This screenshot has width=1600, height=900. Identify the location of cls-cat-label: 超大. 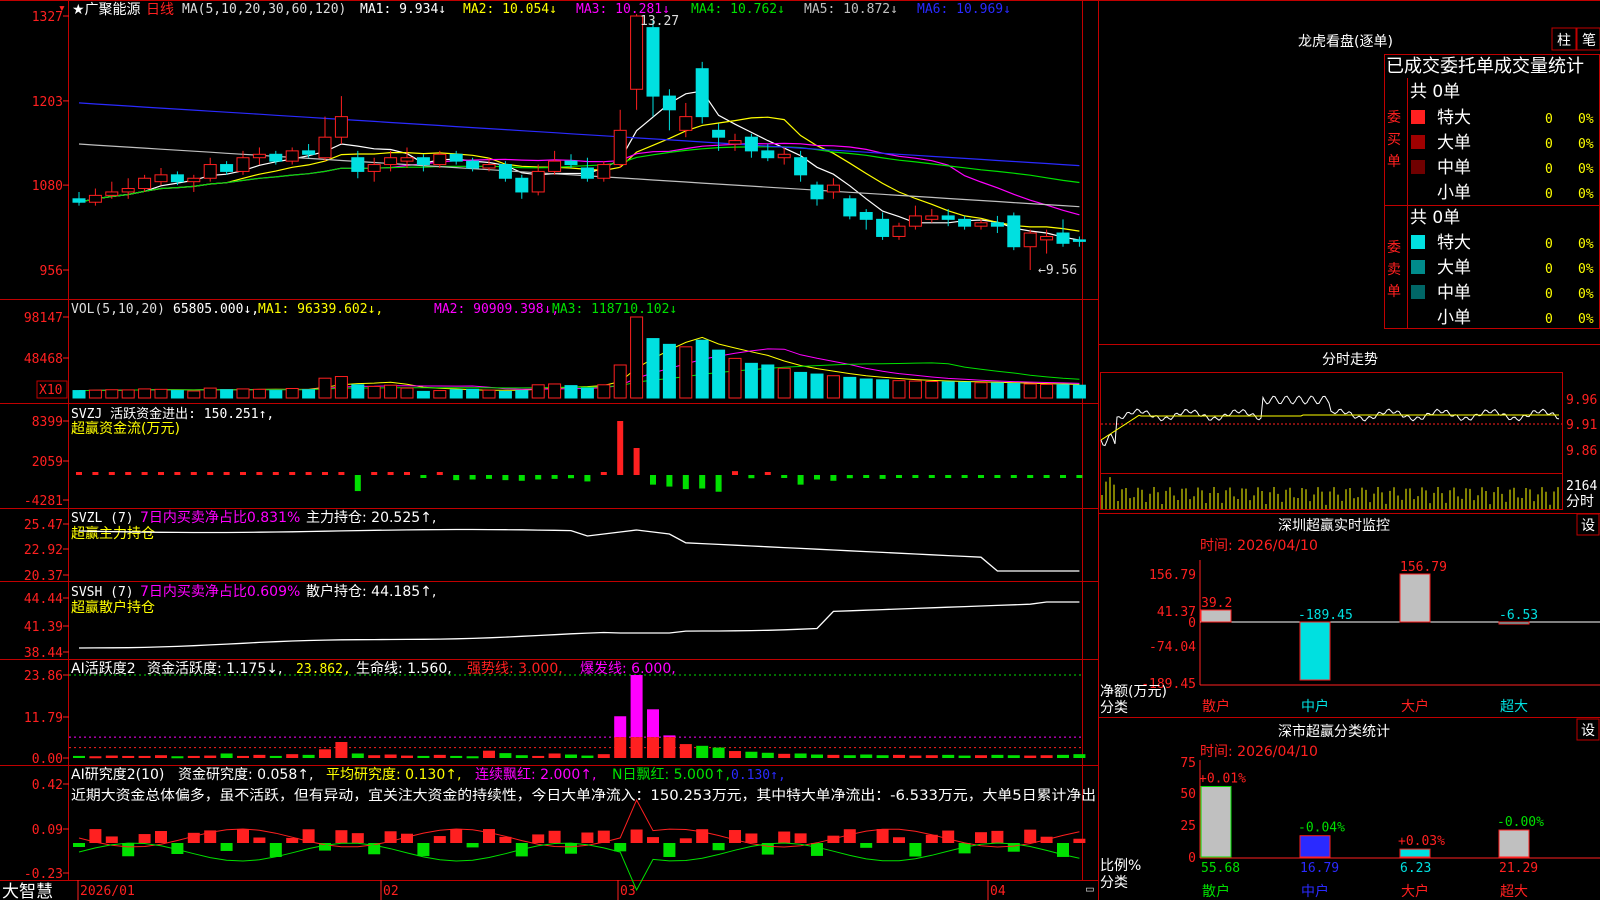
(1514, 892).